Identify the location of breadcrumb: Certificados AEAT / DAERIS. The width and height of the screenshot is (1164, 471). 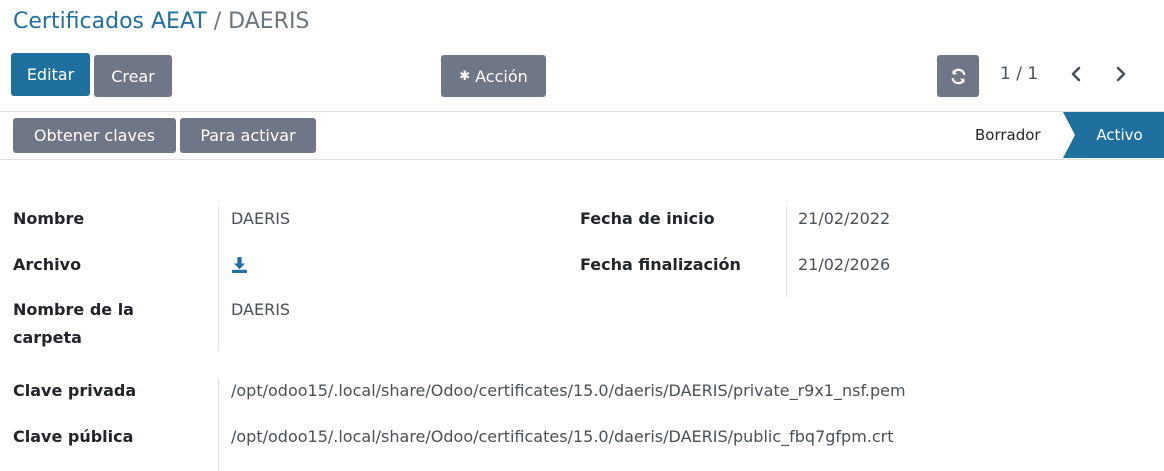
(161, 21).